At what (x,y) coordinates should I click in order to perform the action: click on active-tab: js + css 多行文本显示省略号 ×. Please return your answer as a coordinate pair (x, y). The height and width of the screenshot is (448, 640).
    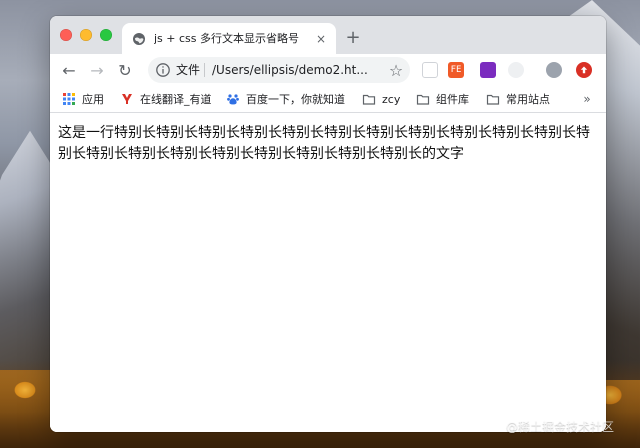
    Looking at the image, I should click on (229, 38).